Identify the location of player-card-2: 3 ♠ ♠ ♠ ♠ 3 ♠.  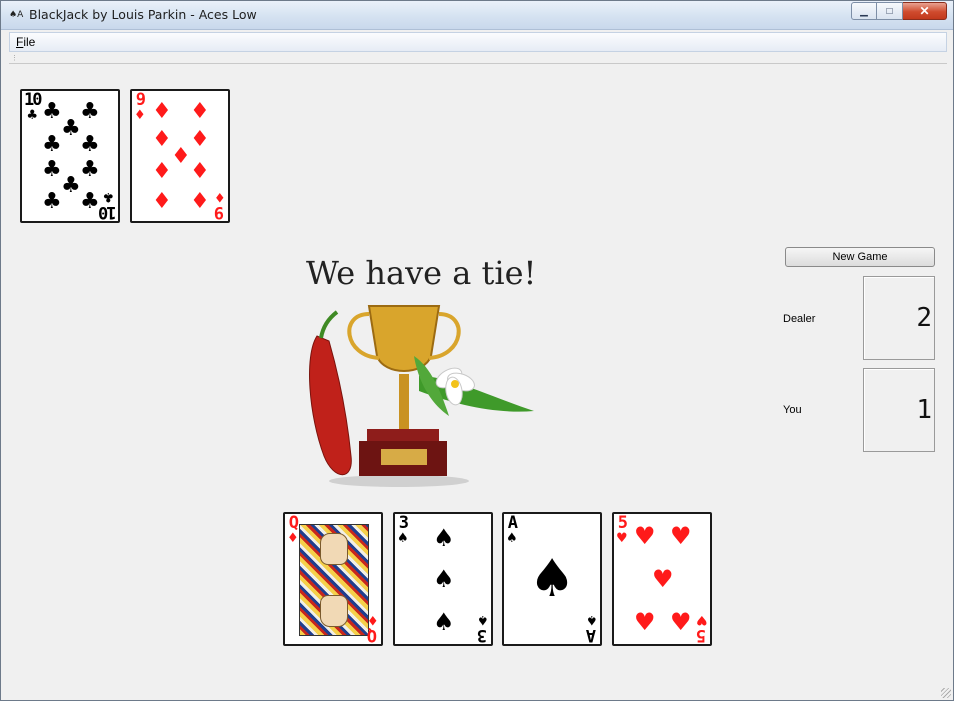
(443, 579).